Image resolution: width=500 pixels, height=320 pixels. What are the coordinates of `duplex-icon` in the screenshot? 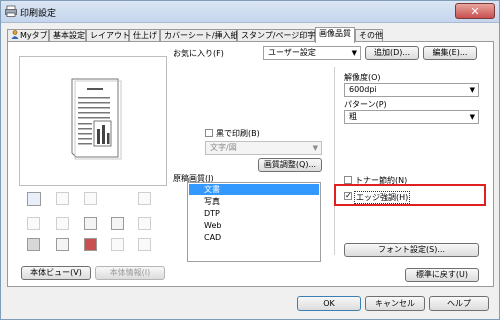 It's located at (33, 223).